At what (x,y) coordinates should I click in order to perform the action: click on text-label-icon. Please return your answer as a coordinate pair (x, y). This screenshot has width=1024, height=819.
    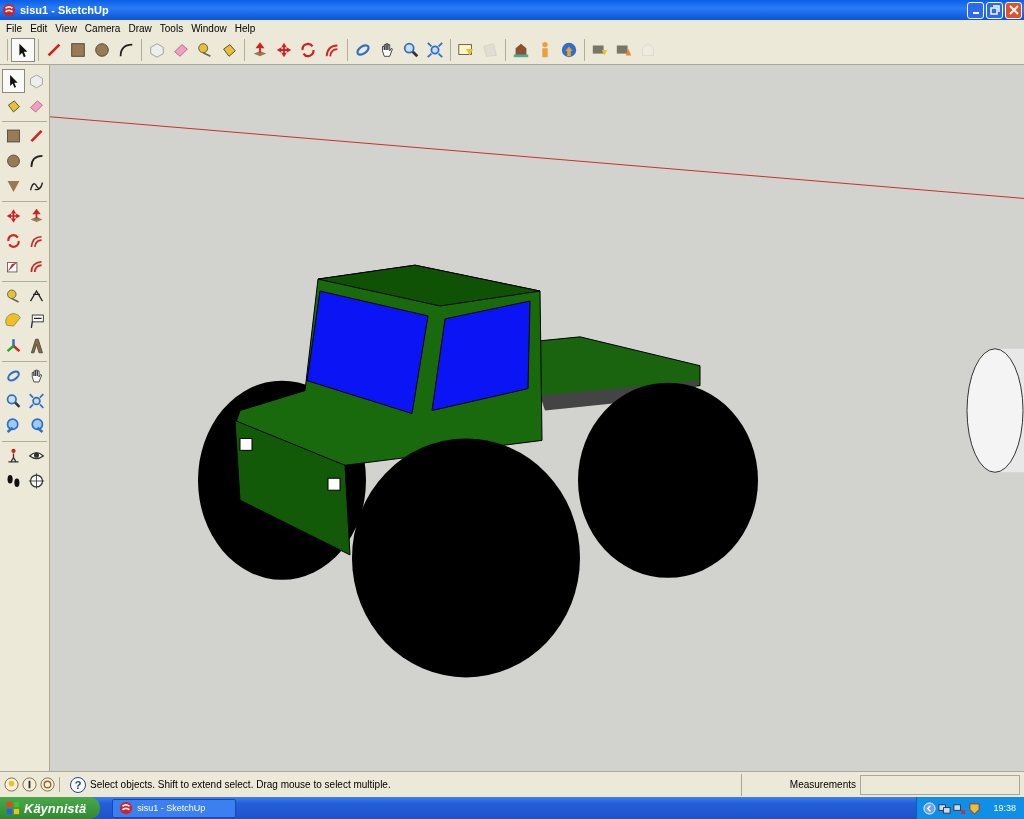
    Looking at the image, I should click on (36, 321).